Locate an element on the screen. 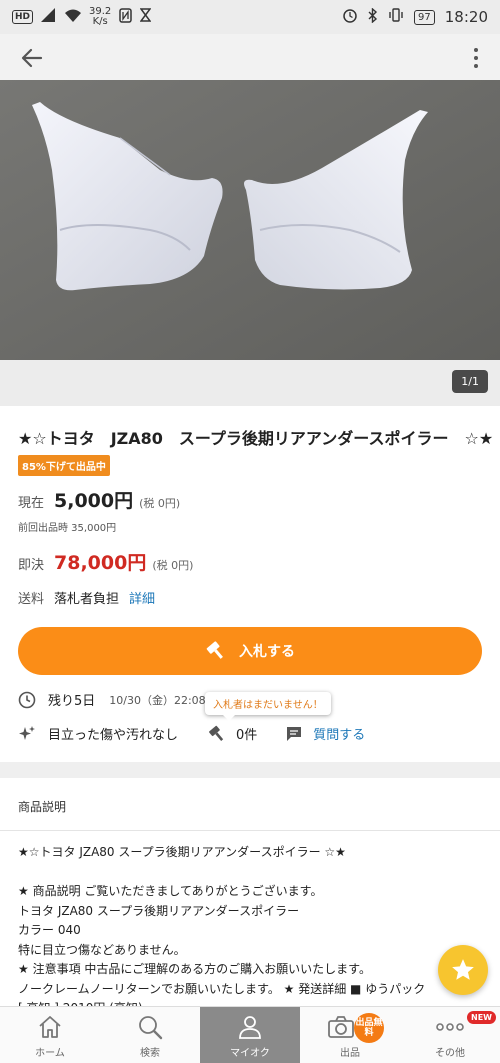  wifi-icon is located at coordinates (73, 17).